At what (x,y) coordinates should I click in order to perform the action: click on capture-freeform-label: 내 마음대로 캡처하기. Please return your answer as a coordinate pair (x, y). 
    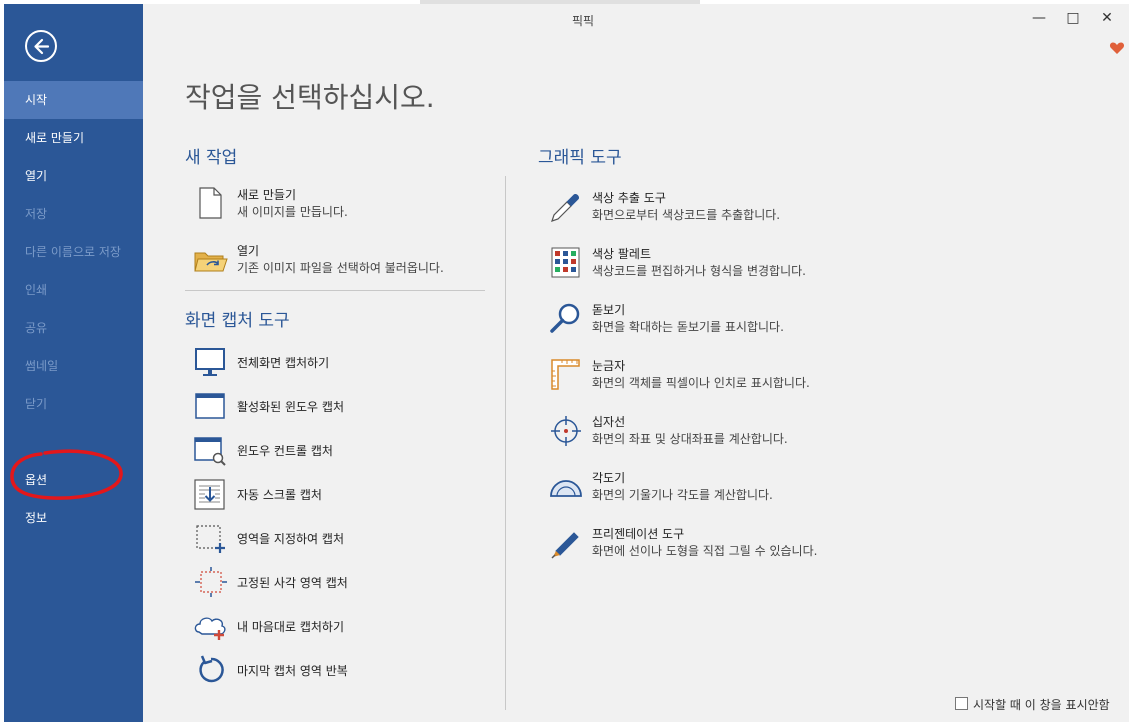
    Looking at the image, I should click on (290, 627).